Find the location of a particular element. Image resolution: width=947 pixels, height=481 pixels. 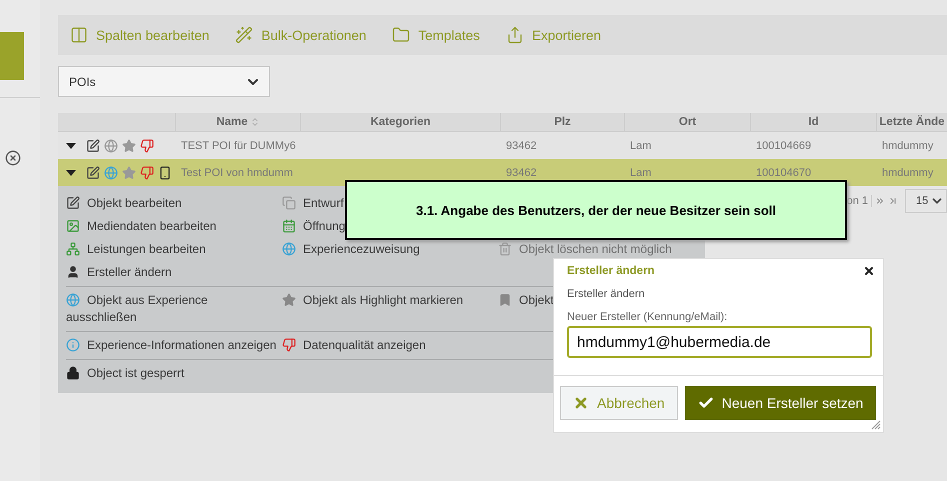

dialog-title: Ersteller ändern is located at coordinates (611, 271).